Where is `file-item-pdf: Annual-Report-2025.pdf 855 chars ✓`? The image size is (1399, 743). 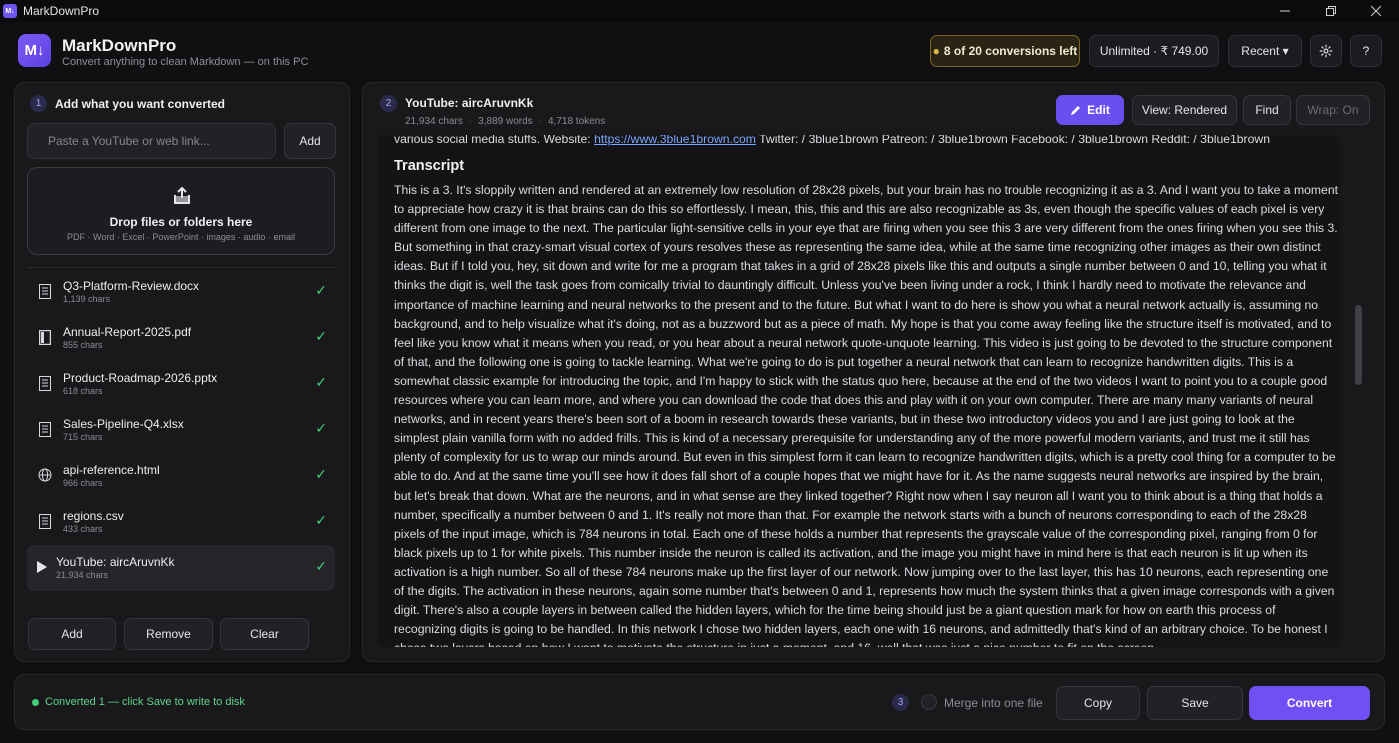
file-item-pdf: Annual-Report-2025.pdf 855 chars ✓ is located at coordinates (181, 338).